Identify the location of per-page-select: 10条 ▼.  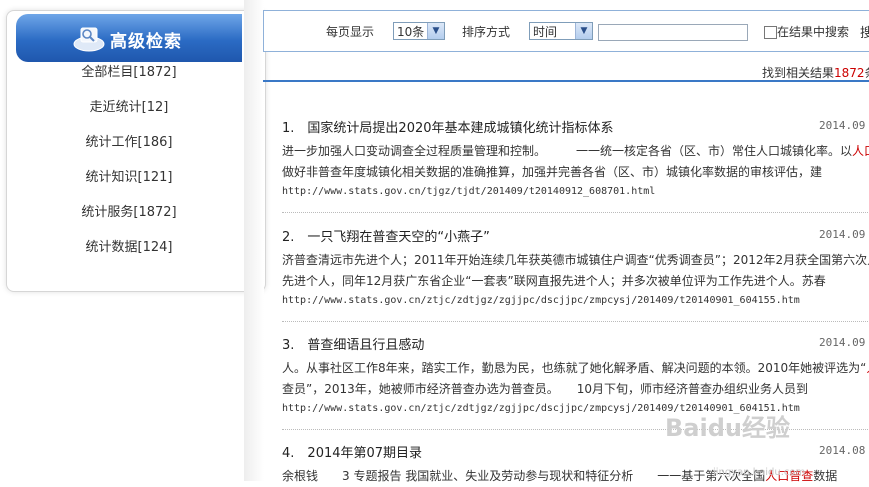
(419, 31).